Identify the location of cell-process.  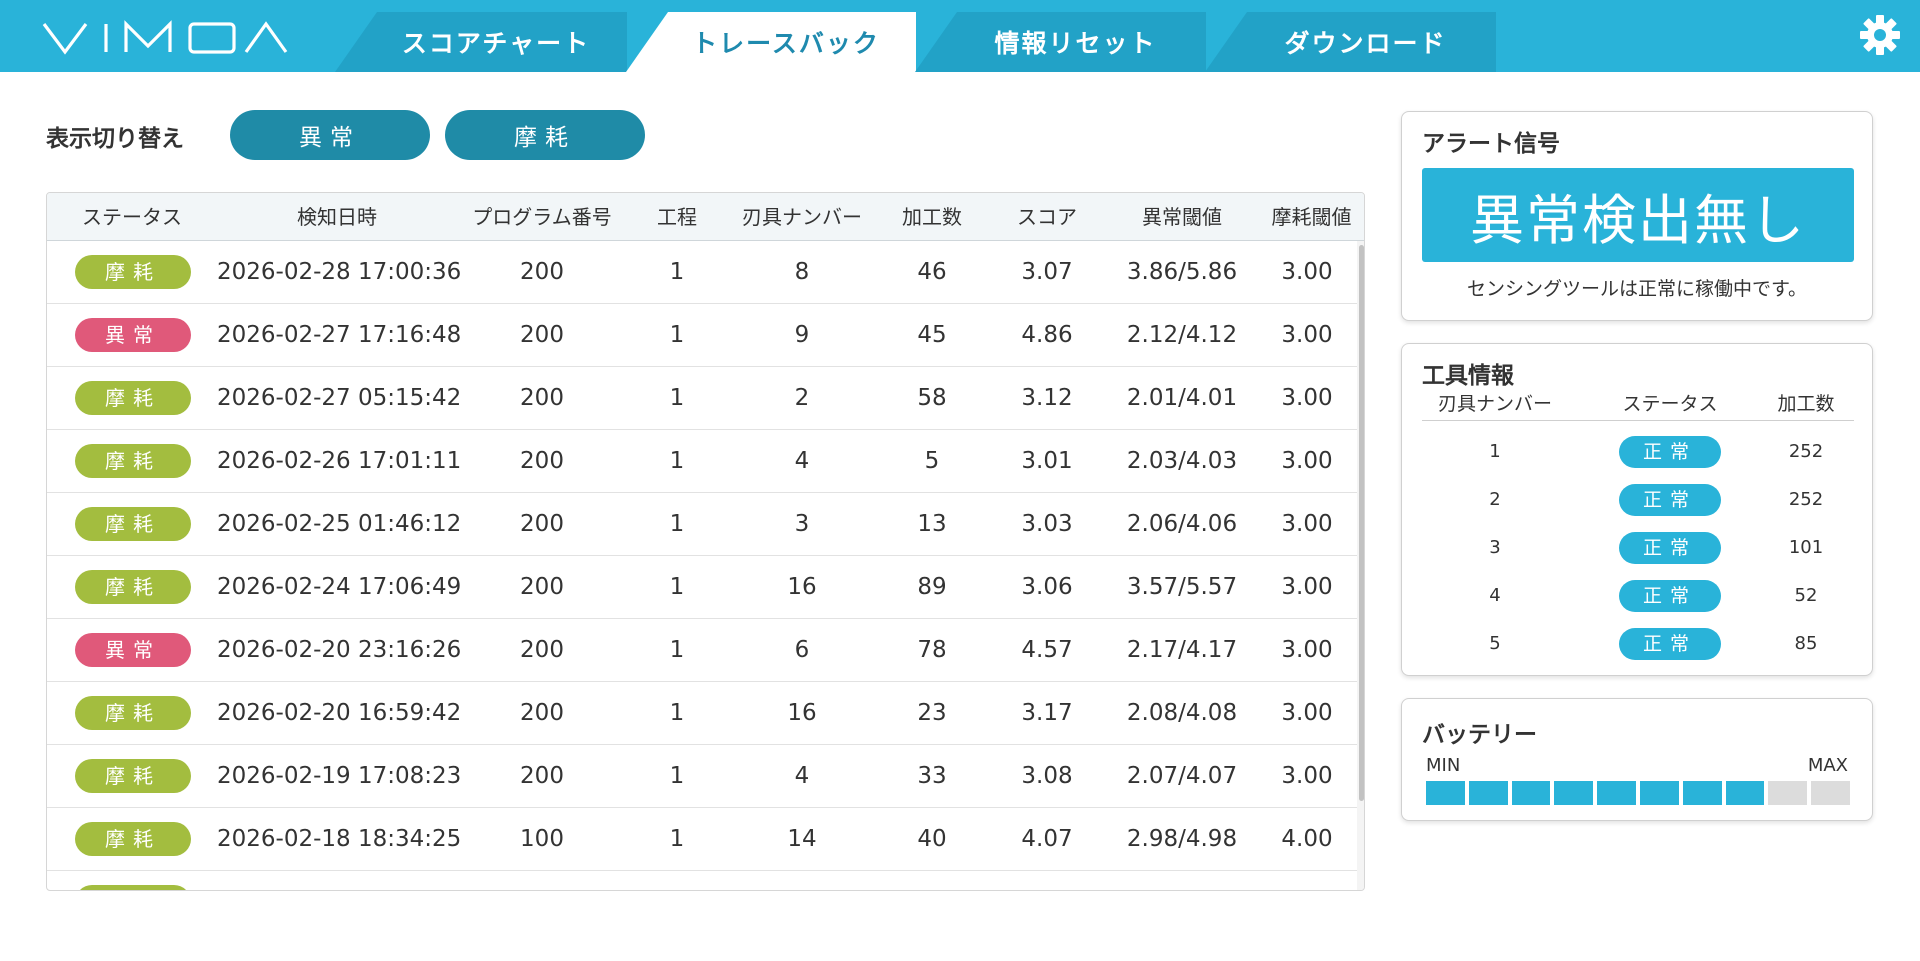
(677, 880).